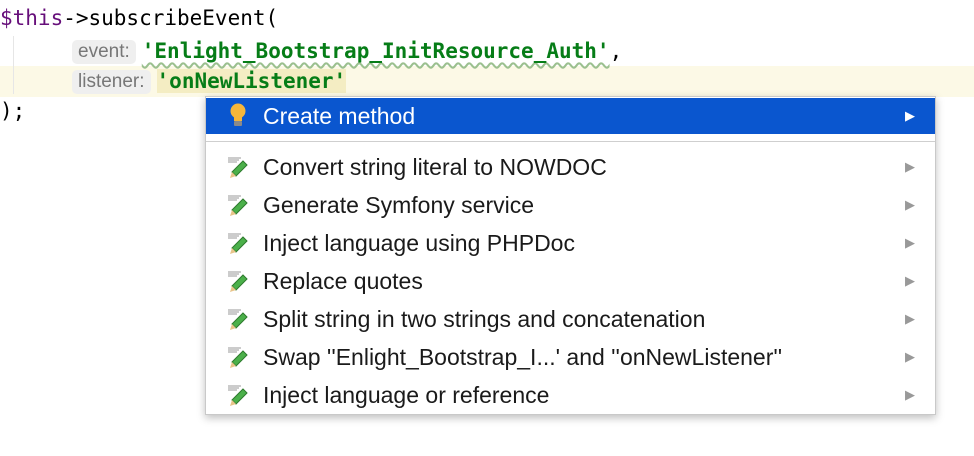 This screenshot has width=974, height=456. Describe the element at coordinates (570, 281) in the screenshot. I see `menu-item: Replace quotes ▶` at that location.